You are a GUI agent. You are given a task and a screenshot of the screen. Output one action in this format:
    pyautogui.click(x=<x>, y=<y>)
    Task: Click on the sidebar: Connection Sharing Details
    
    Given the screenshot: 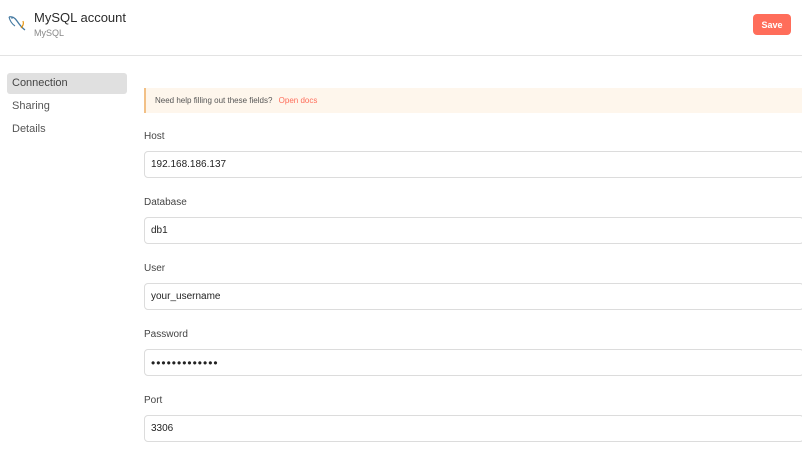 What is the action you would take?
    pyautogui.click(x=67, y=107)
    